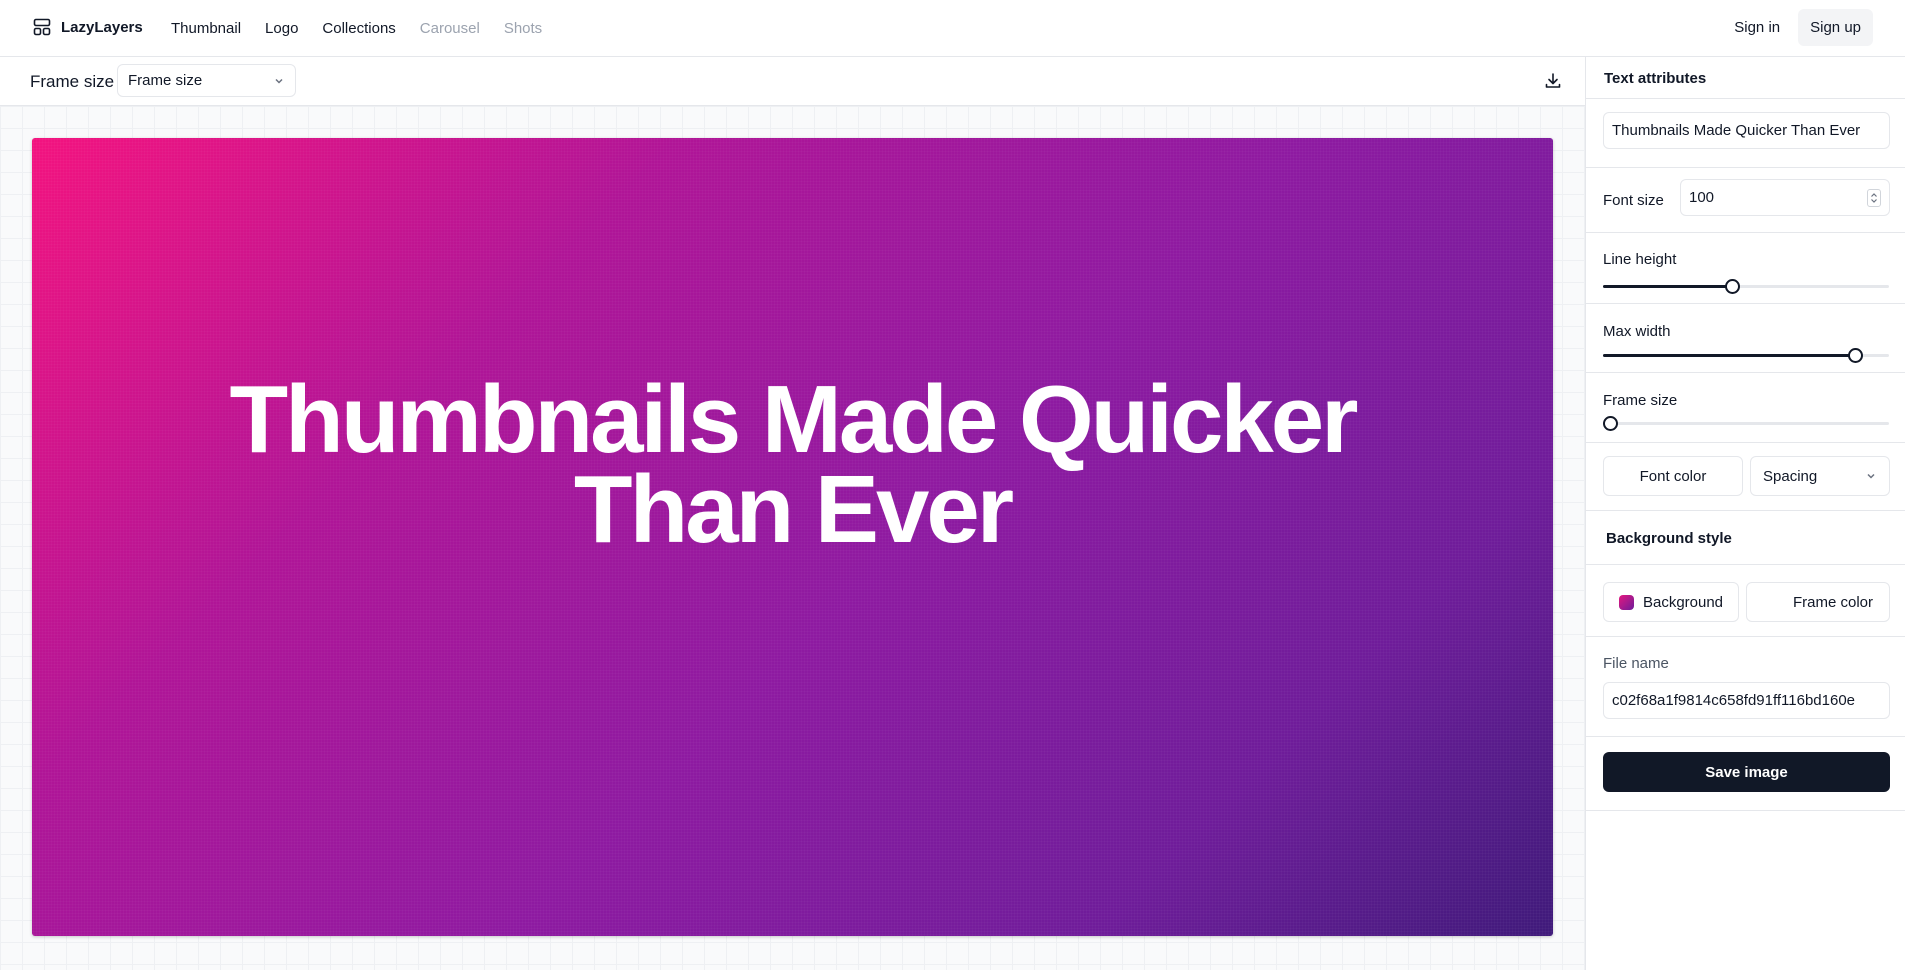 This screenshot has height=970, width=1905. What do you see at coordinates (1636, 663) in the screenshot?
I see `file-name-label: File name` at bounding box center [1636, 663].